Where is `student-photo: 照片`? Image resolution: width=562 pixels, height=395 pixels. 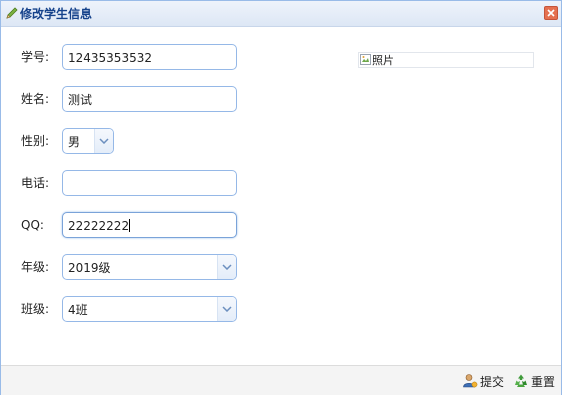 student-photo: 照片 is located at coordinates (446, 60).